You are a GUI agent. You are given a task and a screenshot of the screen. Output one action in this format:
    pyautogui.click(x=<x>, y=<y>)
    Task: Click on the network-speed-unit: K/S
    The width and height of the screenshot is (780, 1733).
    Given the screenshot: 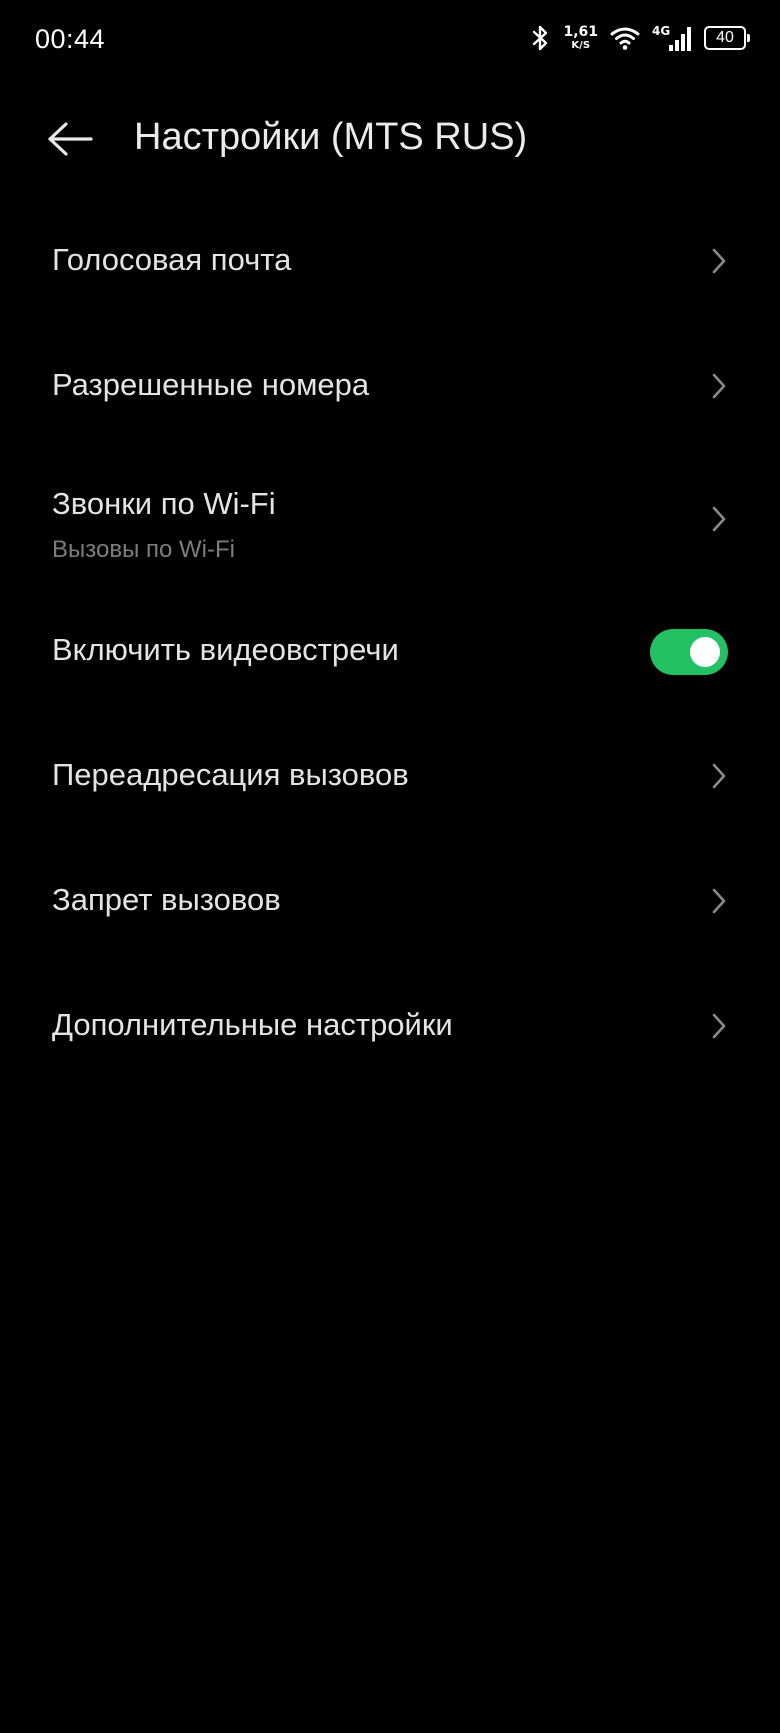 What is the action you would take?
    pyautogui.click(x=581, y=45)
    